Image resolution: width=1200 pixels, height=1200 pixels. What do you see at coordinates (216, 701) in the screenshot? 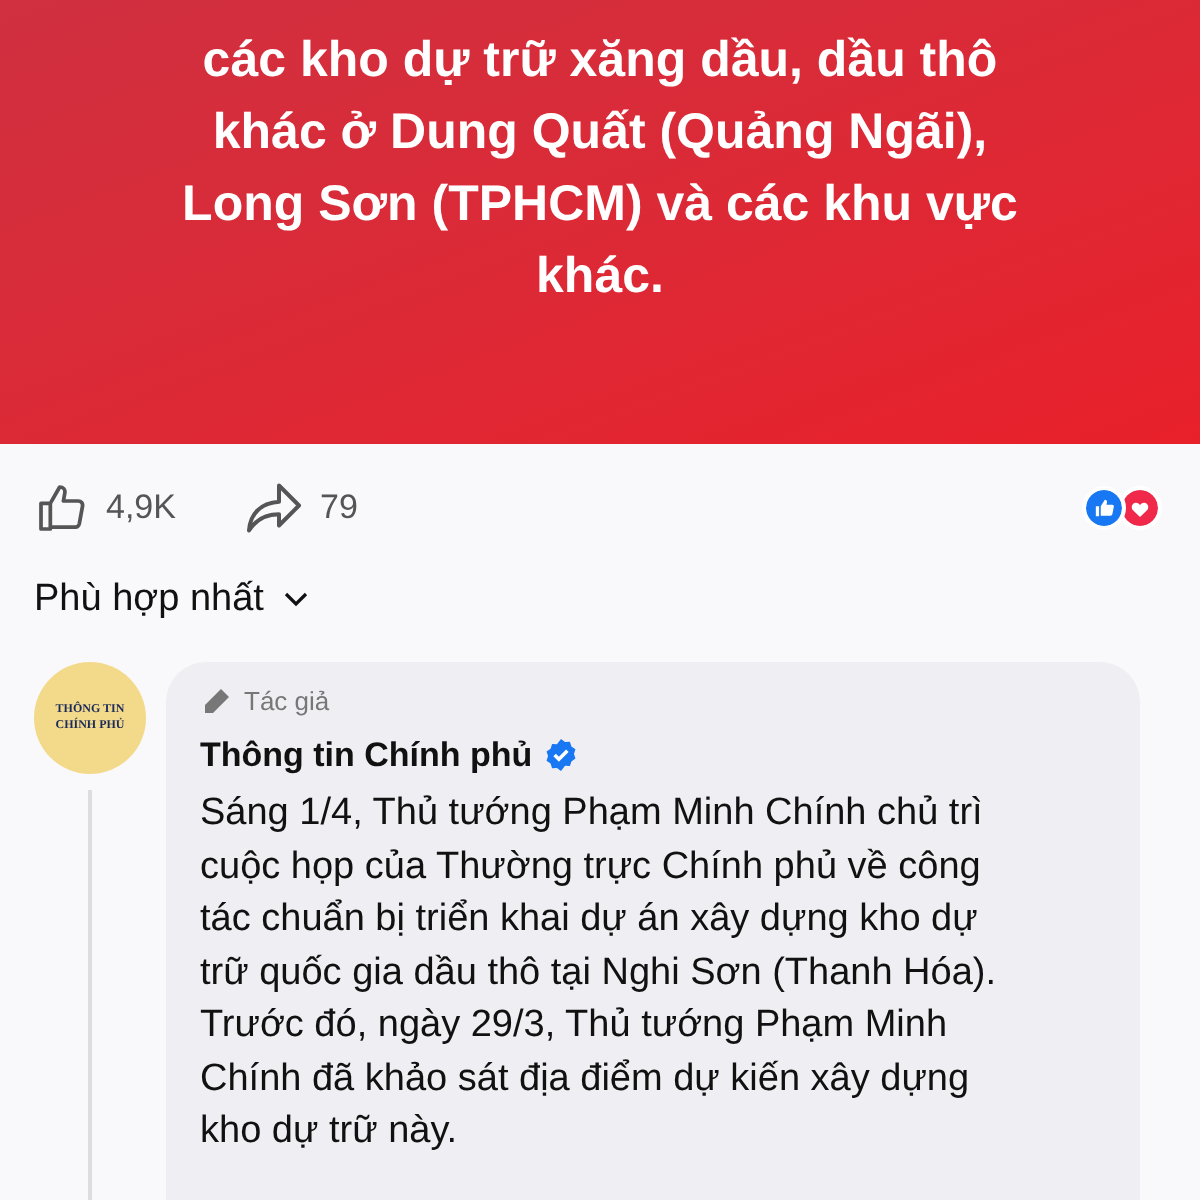
I see `pencil-icon` at bounding box center [216, 701].